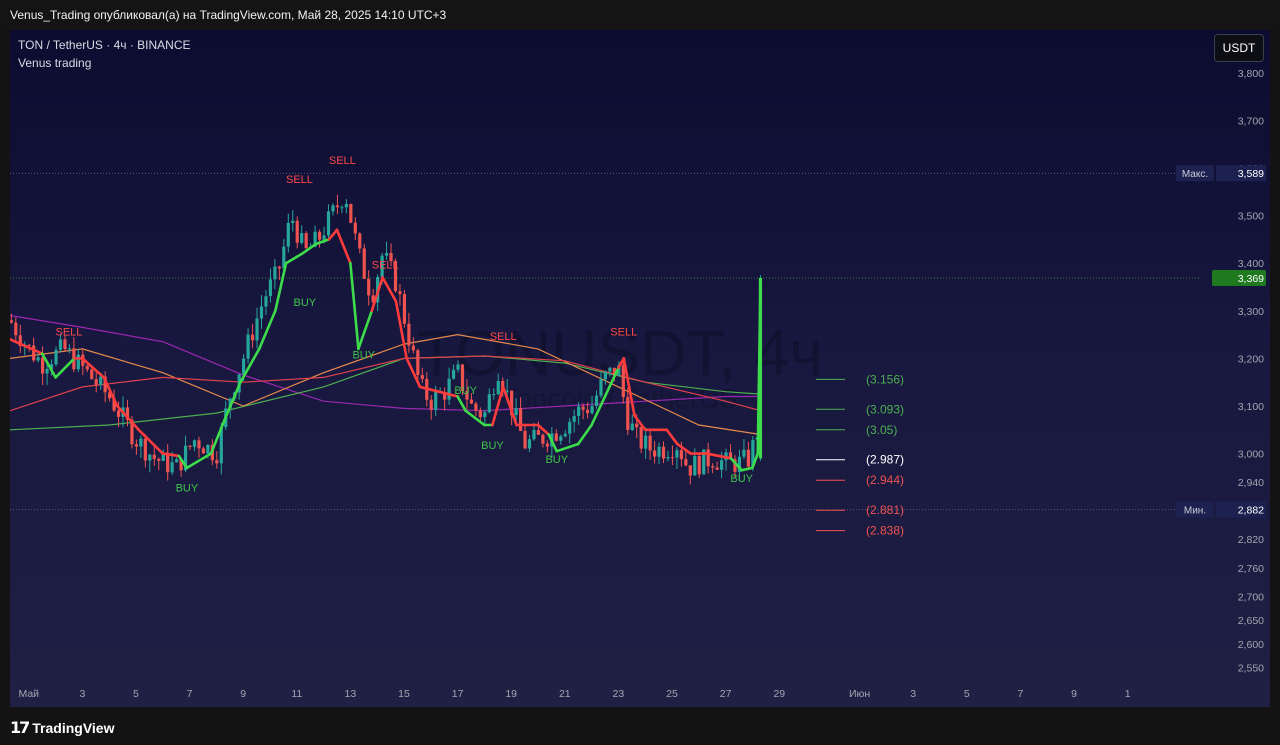 This screenshot has width=1280, height=745. Describe the element at coordinates (104, 45) in the screenshot. I see `legend-symbol: TON / TetherUS · 4ч · BINANCE` at that location.